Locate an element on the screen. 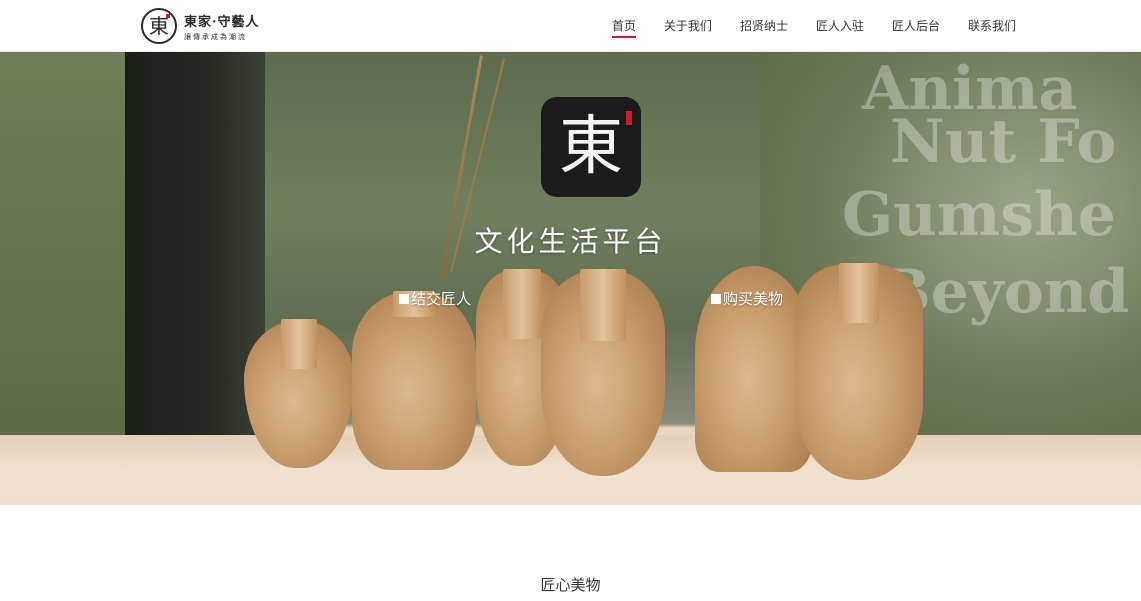 The image size is (1141, 601). logo-accent-dot is located at coordinates (168, 16).